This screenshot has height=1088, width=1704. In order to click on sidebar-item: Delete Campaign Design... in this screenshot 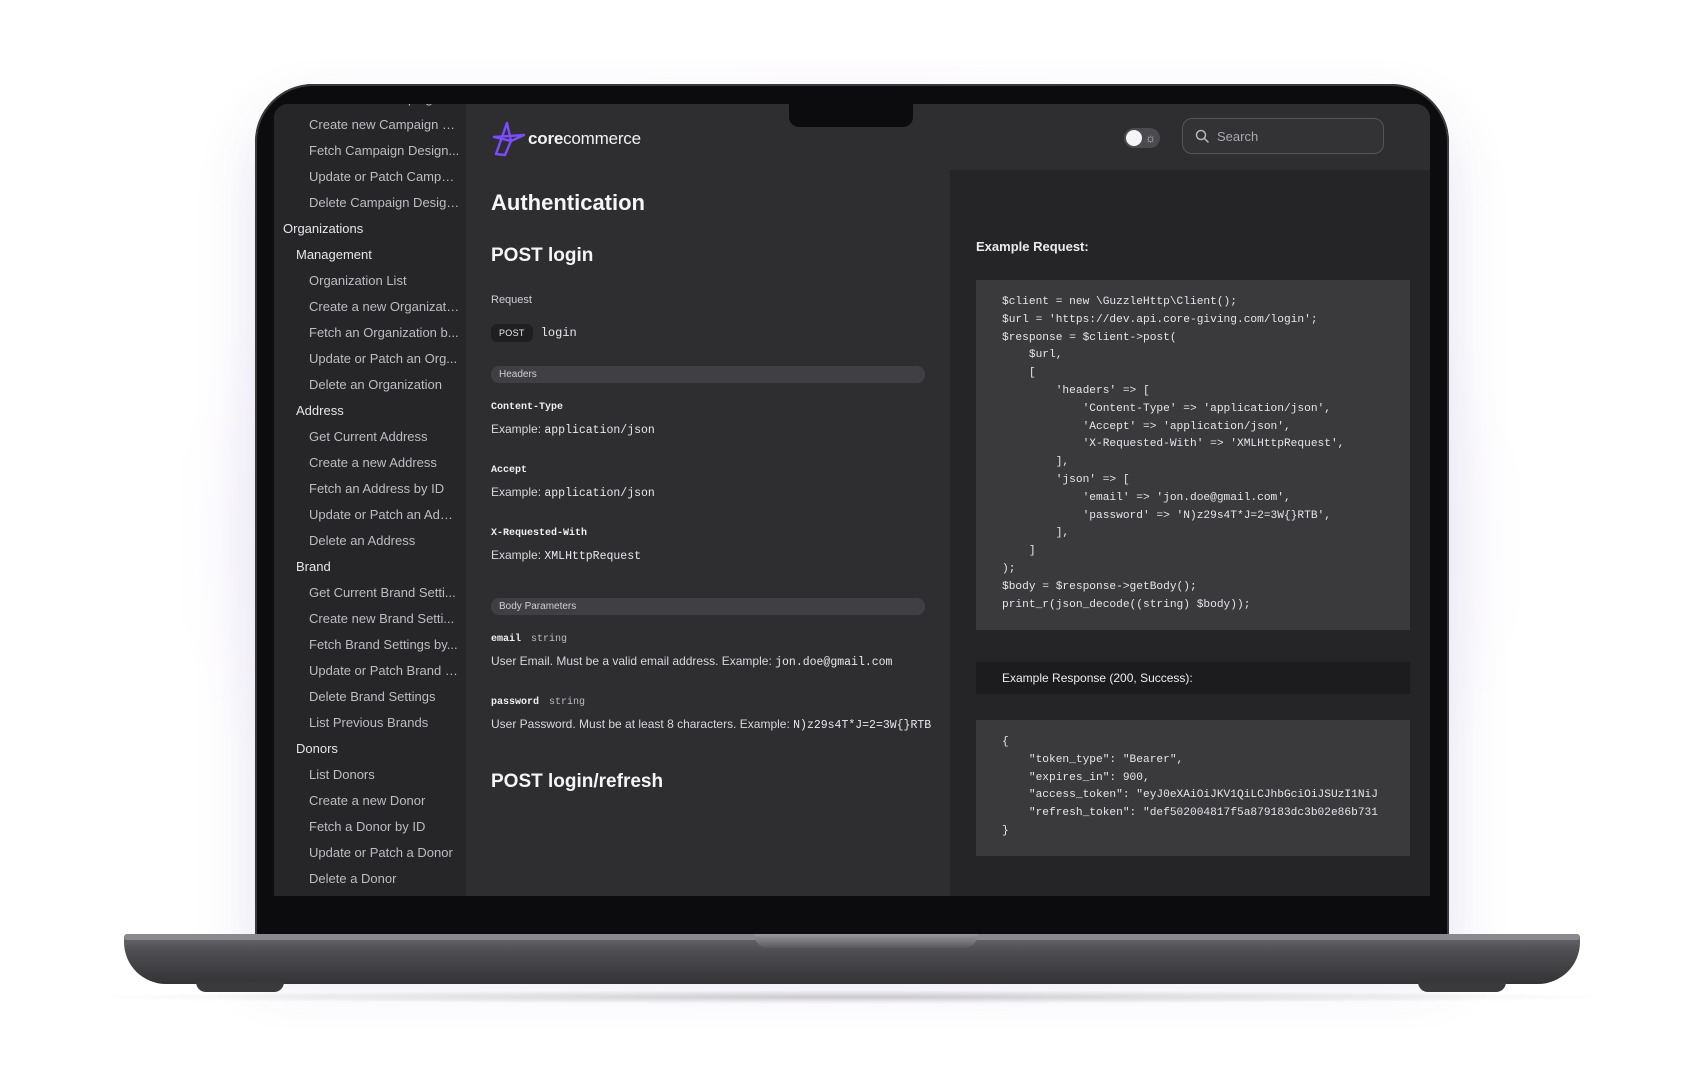, I will do `click(370, 203)`.